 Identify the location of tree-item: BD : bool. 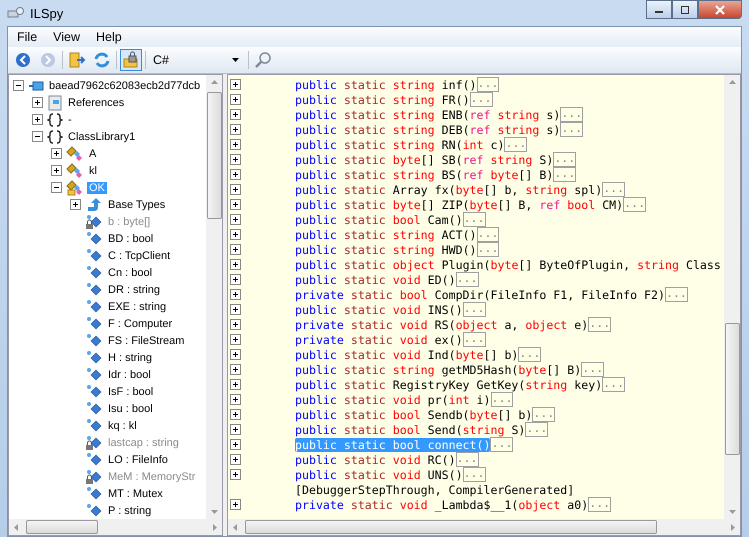
(131, 238).